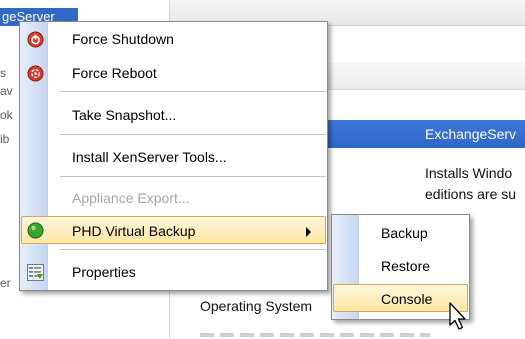  I want to click on submenu-arrow-icon, so click(308, 232).